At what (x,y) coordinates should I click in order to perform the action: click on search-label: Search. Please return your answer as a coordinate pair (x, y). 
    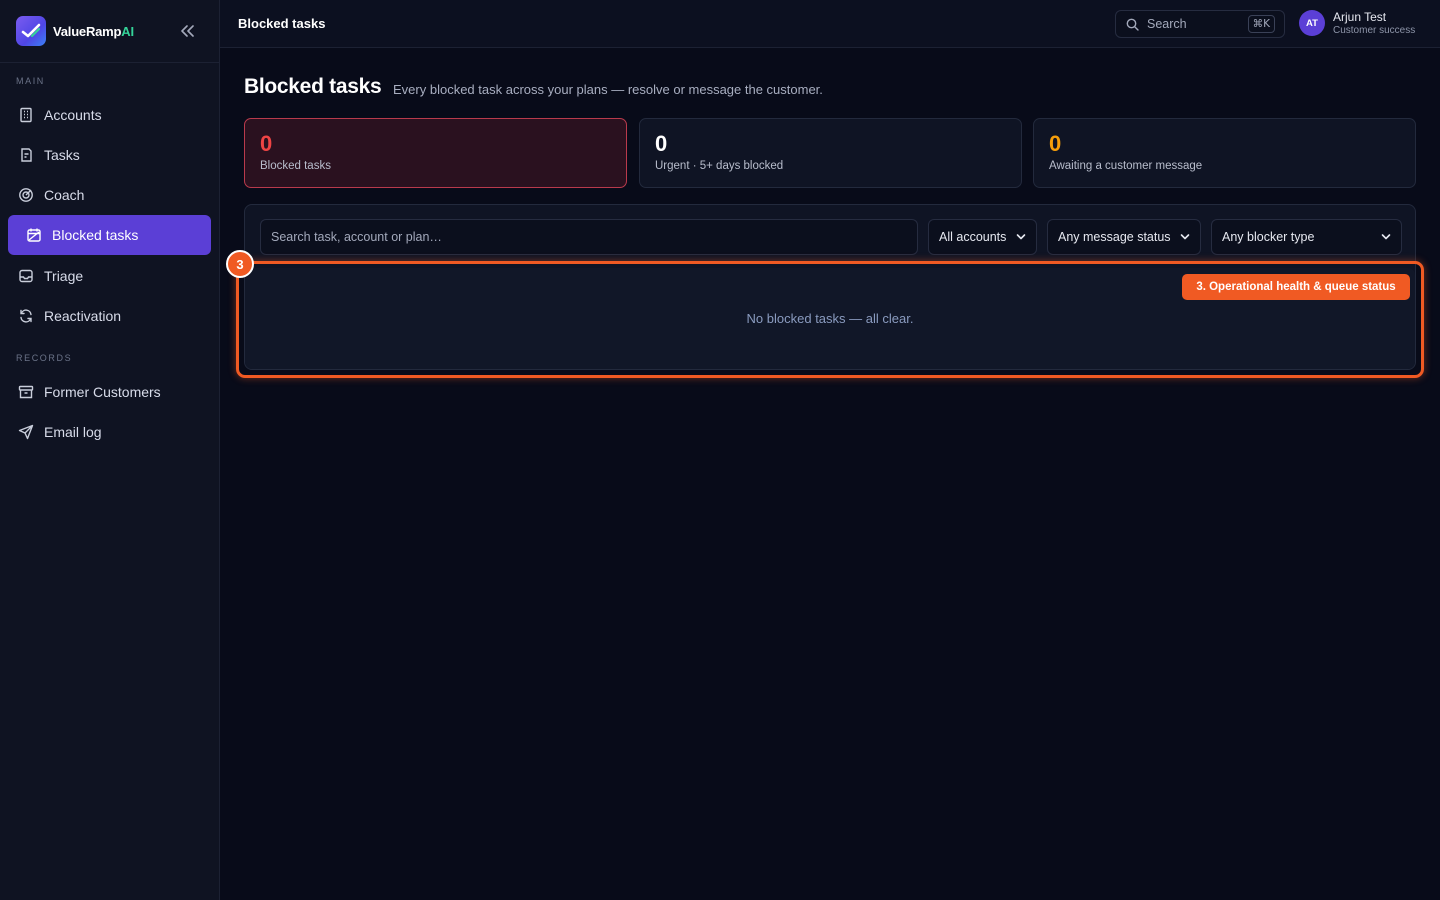
    Looking at the image, I should click on (1167, 24).